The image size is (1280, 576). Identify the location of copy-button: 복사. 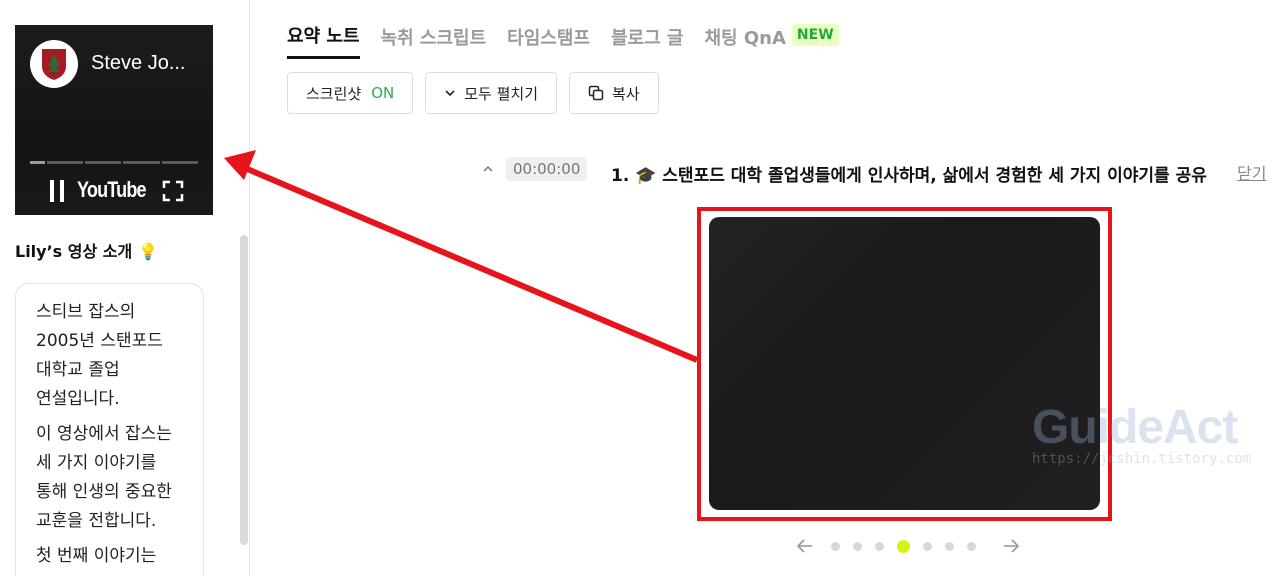
(614, 93).